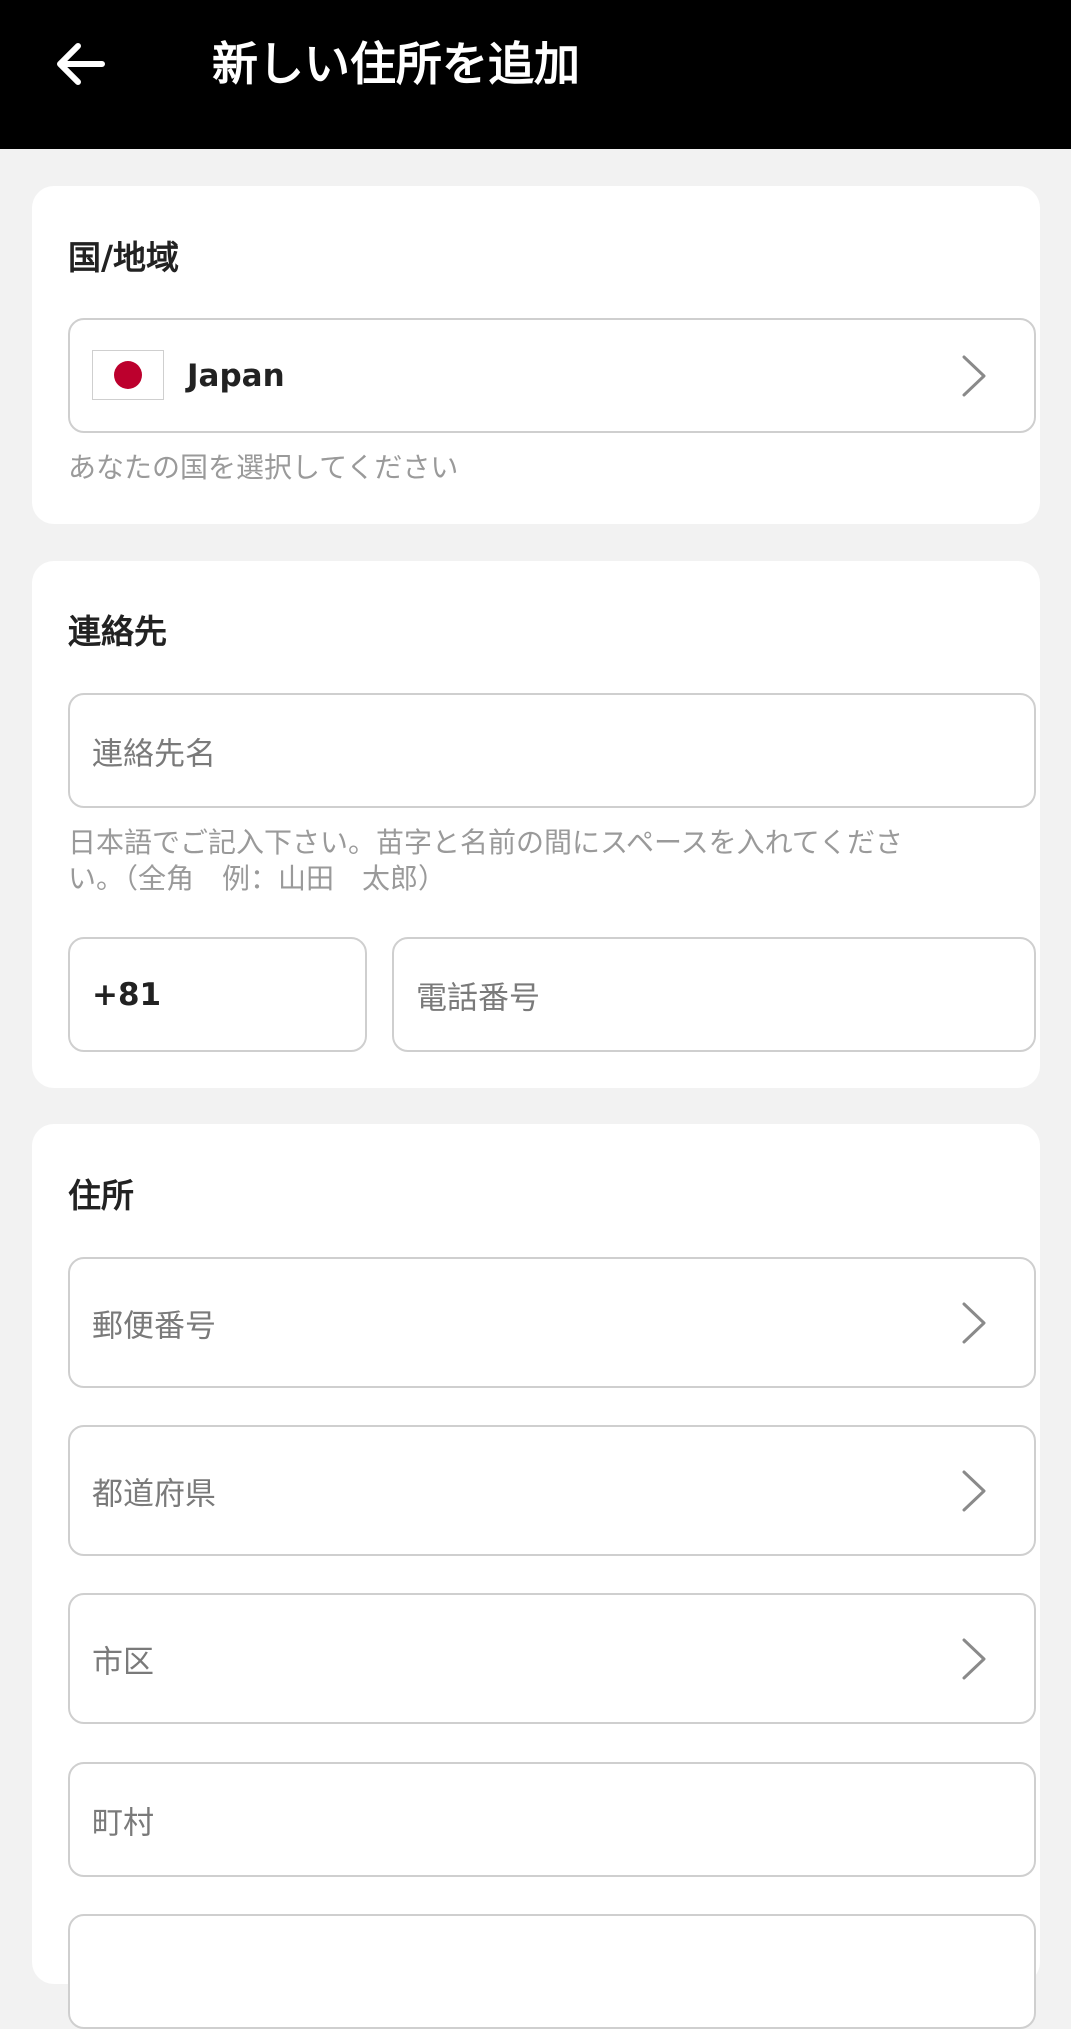 The height and width of the screenshot is (2029, 1071). What do you see at coordinates (127, 994) in the screenshot?
I see `country-code-value: +81` at bounding box center [127, 994].